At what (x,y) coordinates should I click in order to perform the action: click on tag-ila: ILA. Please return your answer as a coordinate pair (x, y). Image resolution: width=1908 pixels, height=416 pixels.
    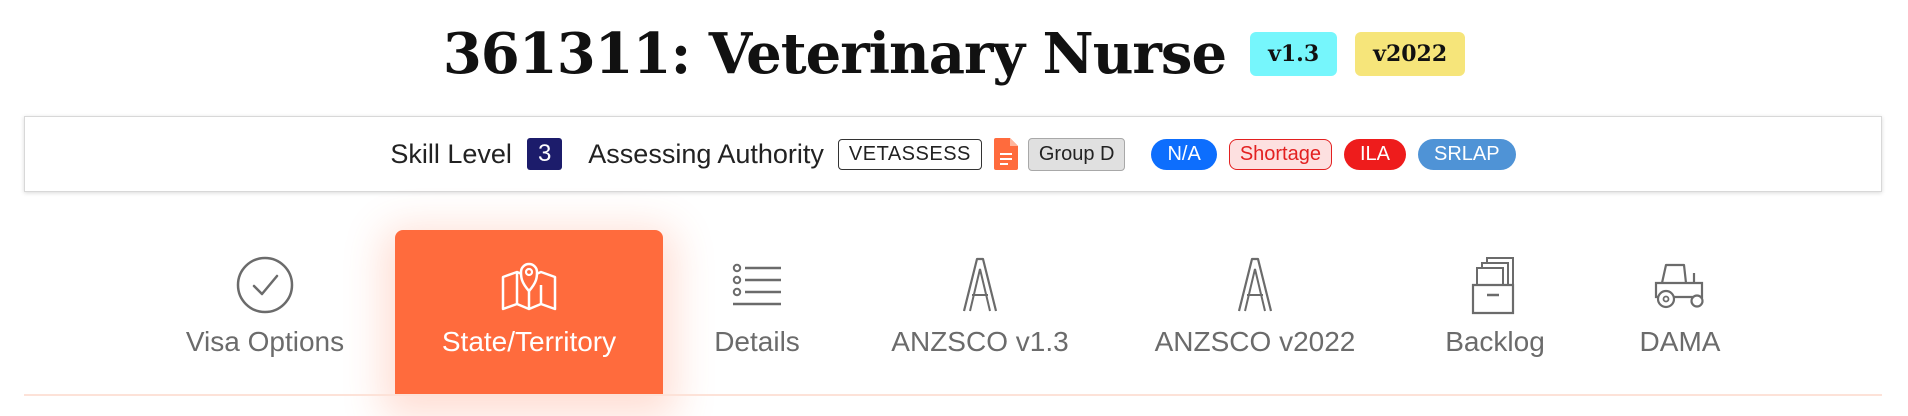
    Looking at the image, I should click on (1375, 154).